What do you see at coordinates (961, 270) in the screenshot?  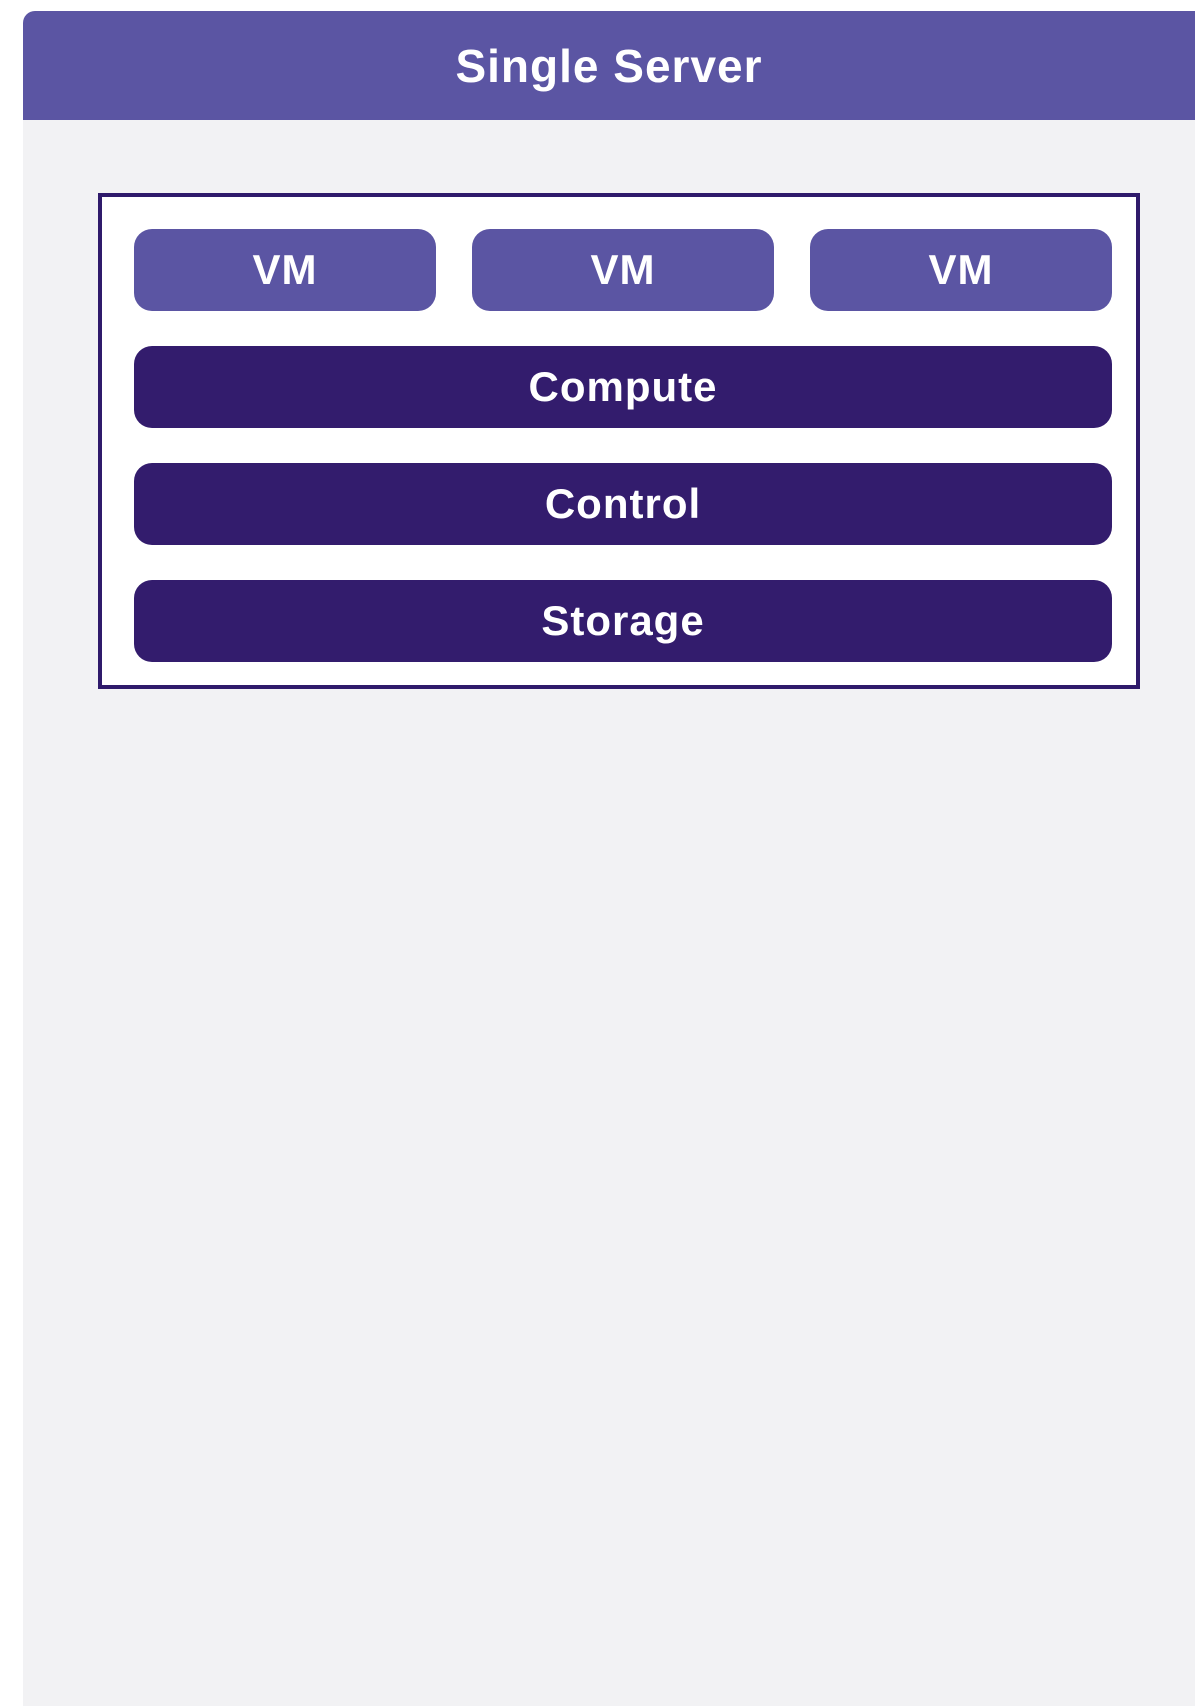 I see `vm-block-3: VM` at bounding box center [961, 270].